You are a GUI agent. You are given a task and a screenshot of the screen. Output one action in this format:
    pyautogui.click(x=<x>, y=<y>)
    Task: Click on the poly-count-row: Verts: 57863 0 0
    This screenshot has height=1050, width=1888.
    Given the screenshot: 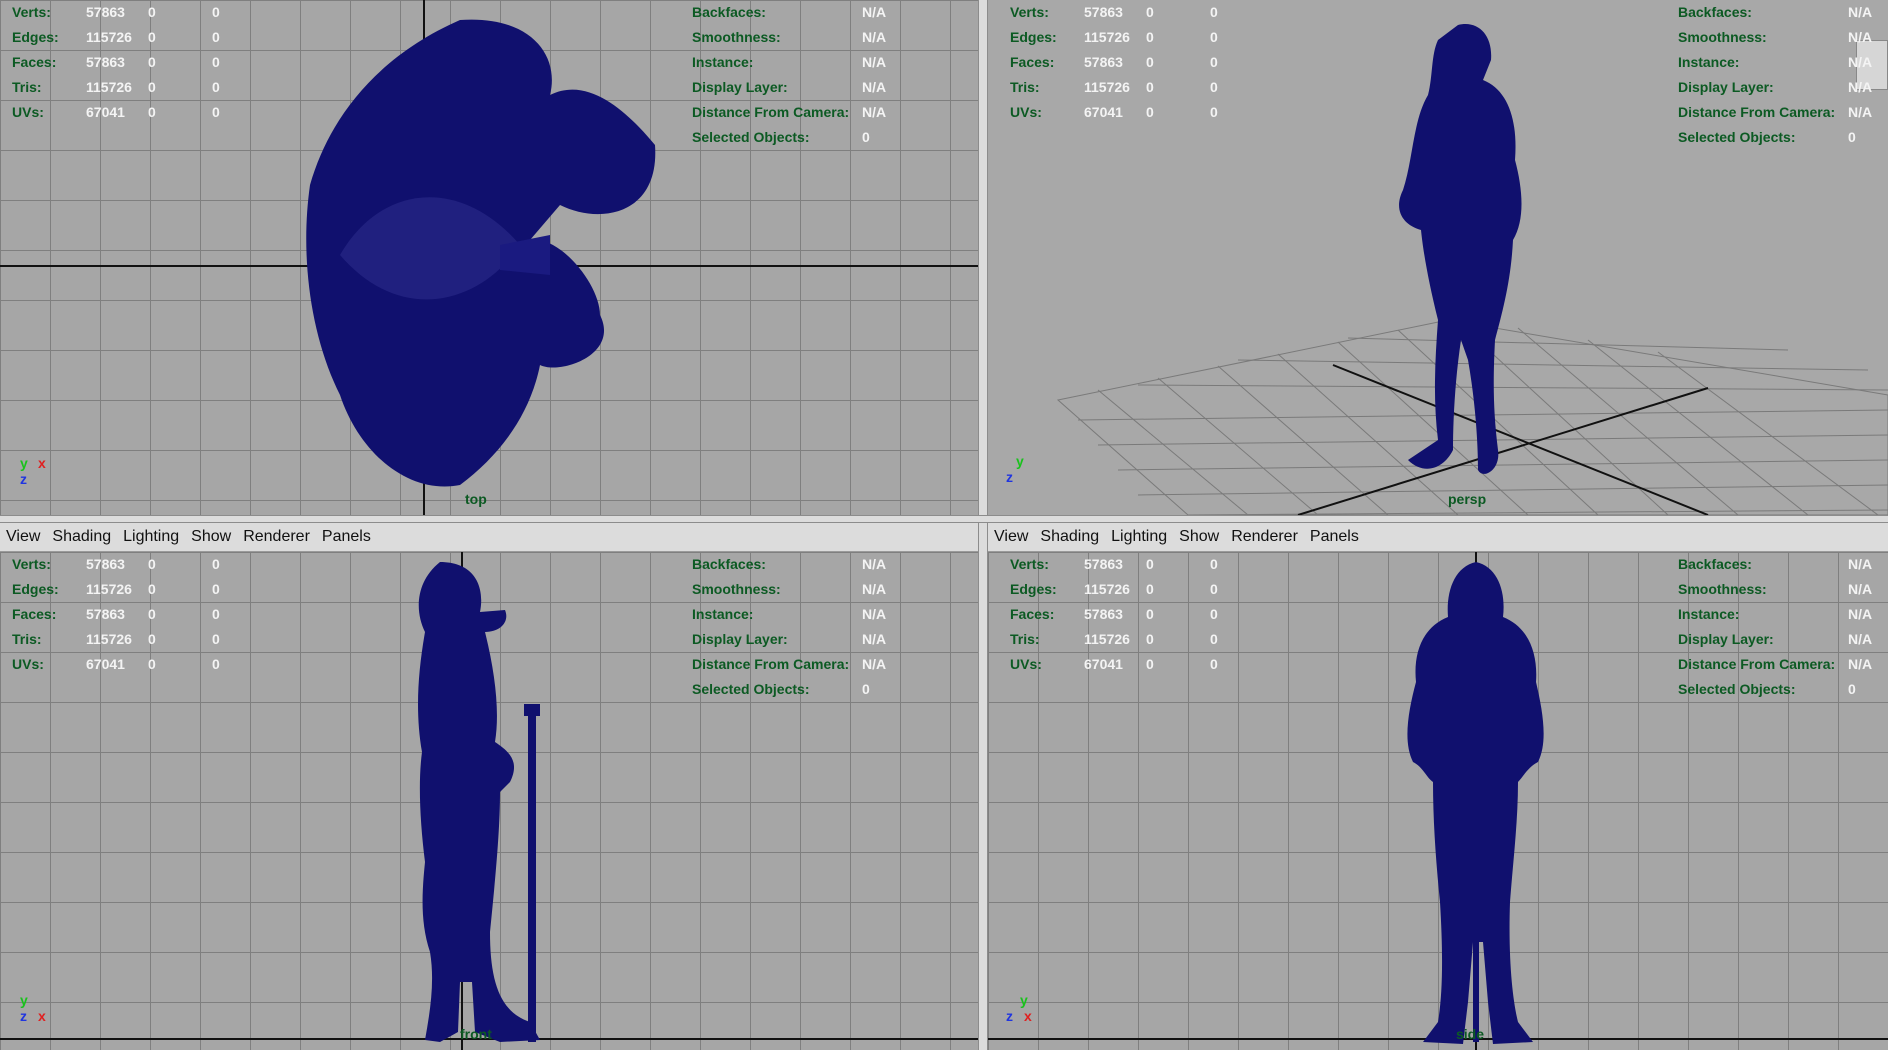 What is the action you would take?
    pyautogui.click(x=127, y=564)
    